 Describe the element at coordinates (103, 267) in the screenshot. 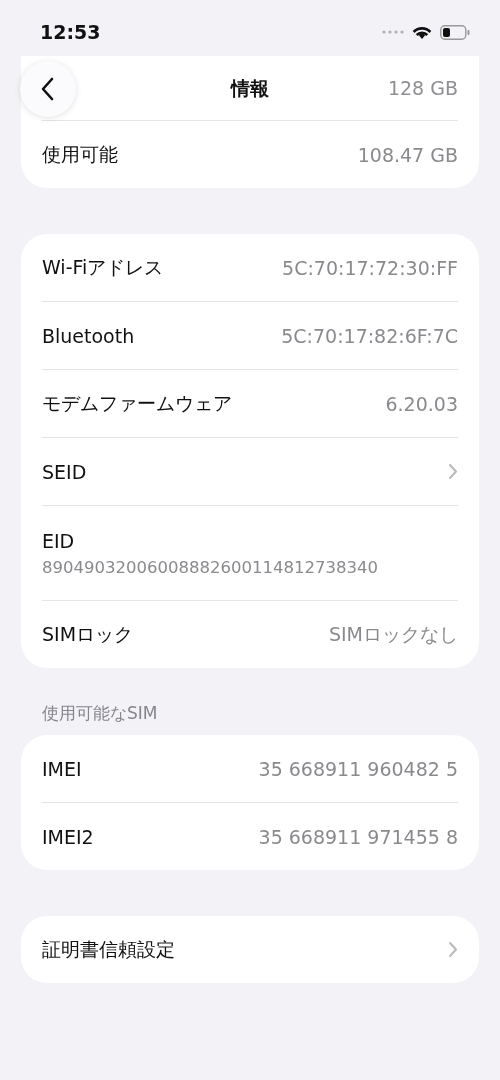

I see `row-label: Wi-Fiアドレス` at that location.